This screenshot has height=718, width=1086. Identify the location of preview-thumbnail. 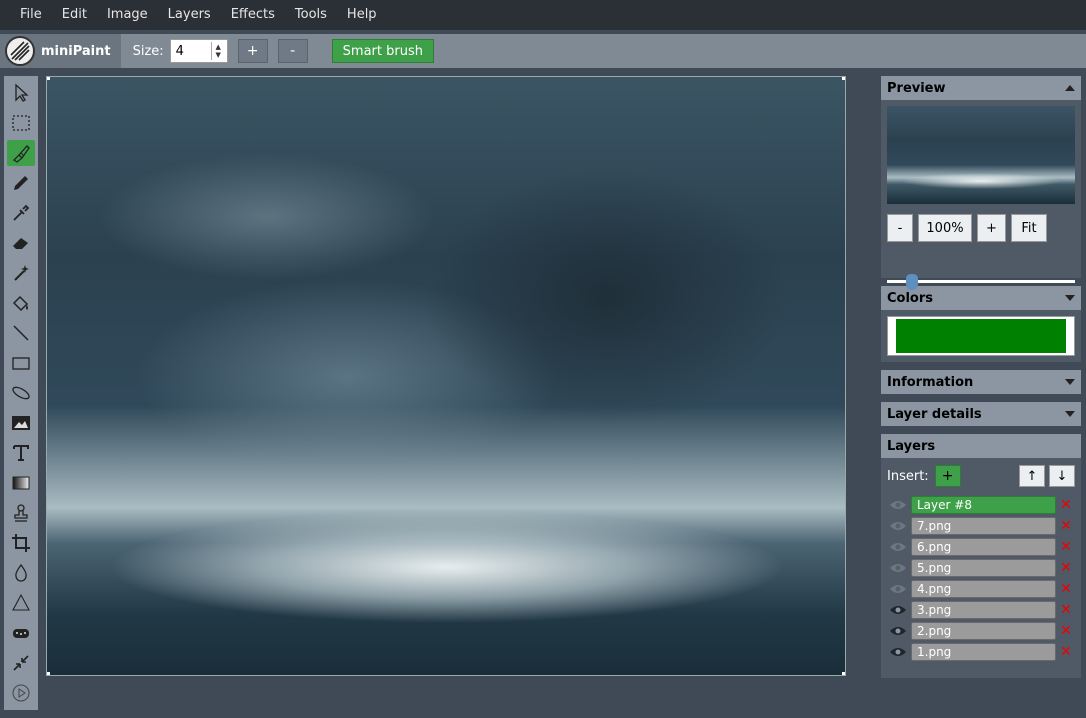
(981, 155).